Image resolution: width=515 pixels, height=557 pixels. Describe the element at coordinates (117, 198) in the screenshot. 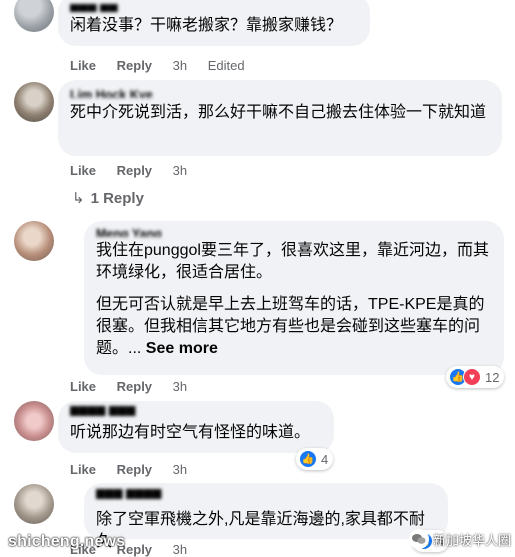

I see `view-replies-label: 1 Reply` at that location.